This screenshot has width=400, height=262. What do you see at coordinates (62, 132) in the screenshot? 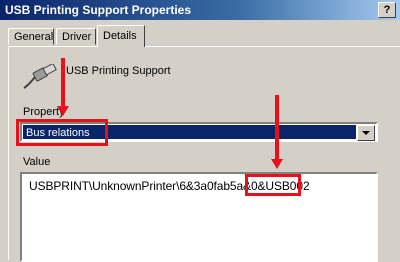
I see `property-highlight-box` at bounding box center [62, 132].